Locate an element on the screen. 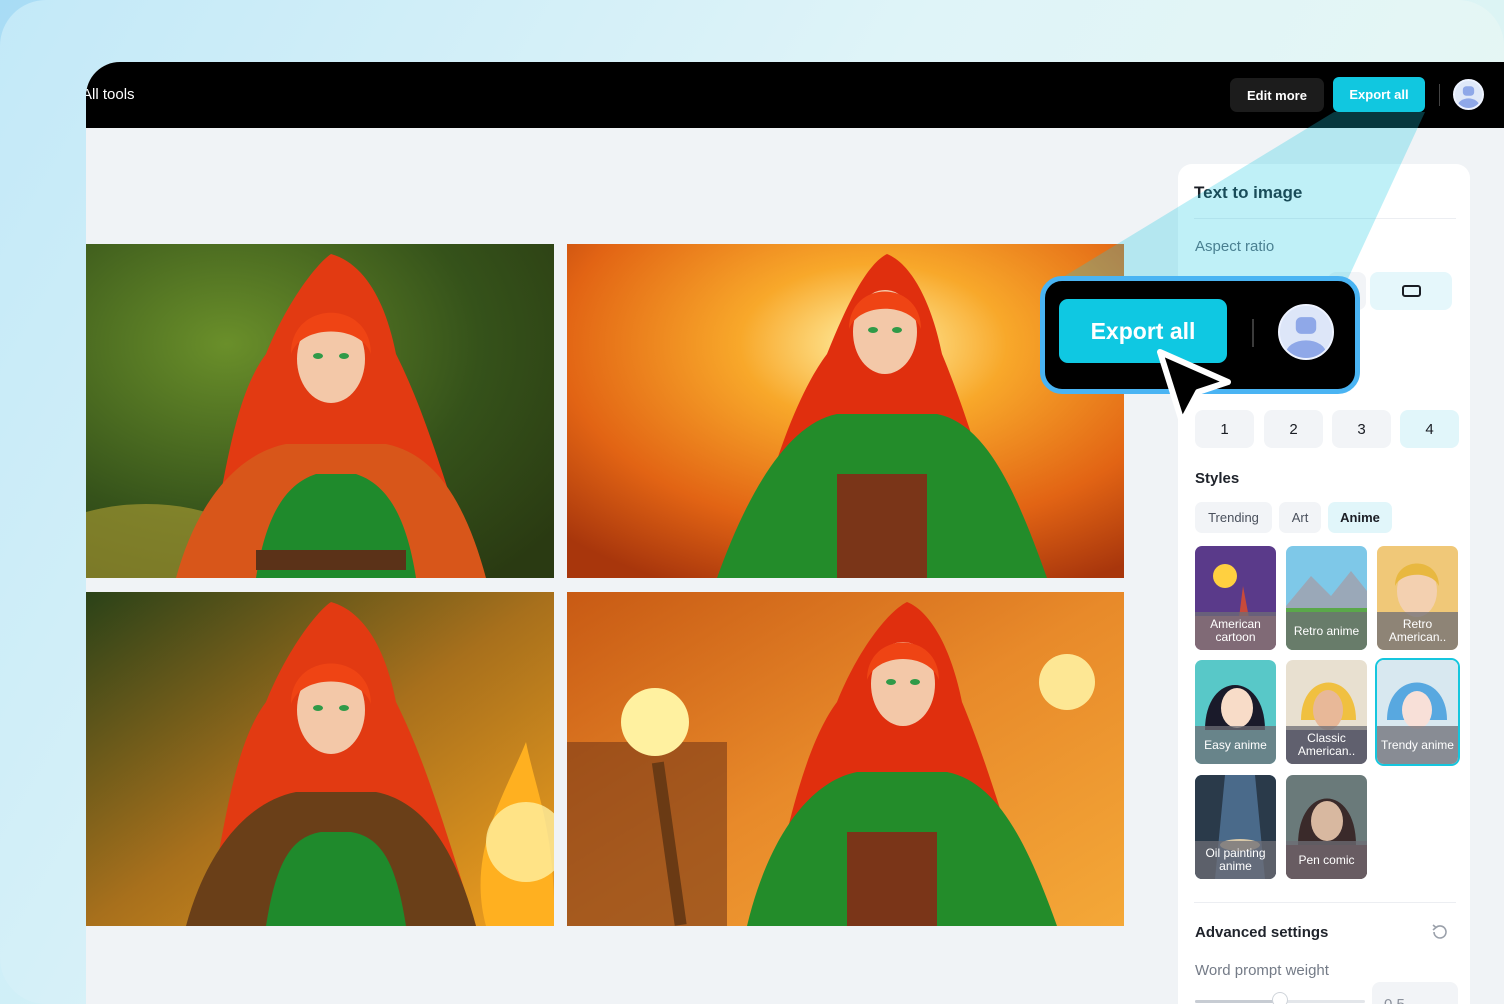  style-label: Retro American.. is located at coordinates (1417, 631).